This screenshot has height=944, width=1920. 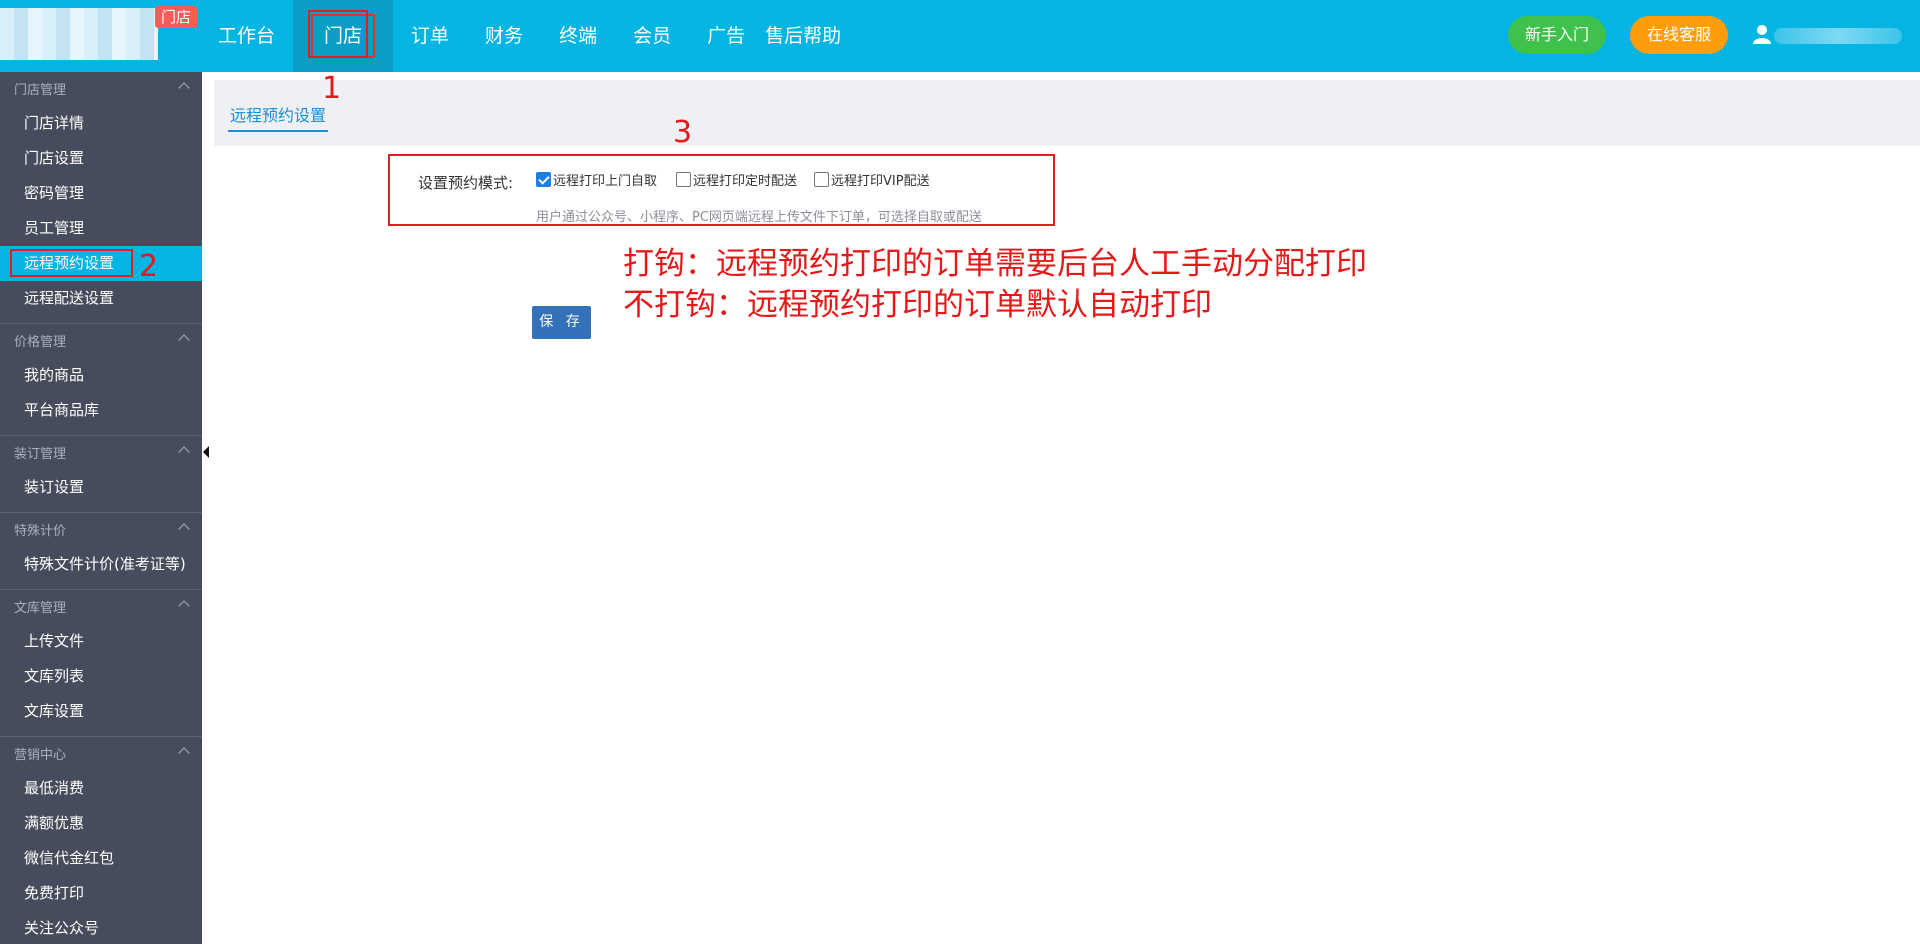 I want to click on sidebar-item-password: 密码管理, so click(x=101, y=193).